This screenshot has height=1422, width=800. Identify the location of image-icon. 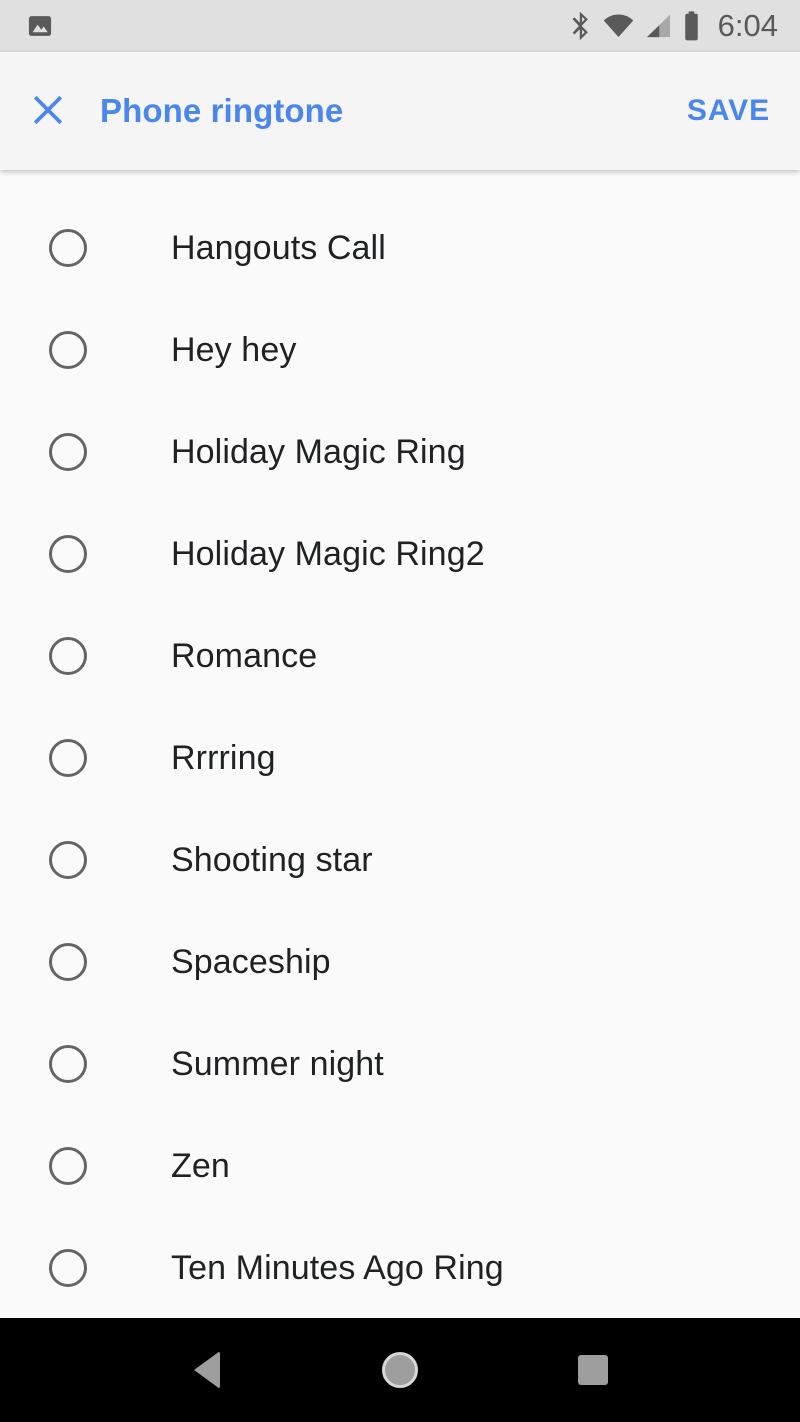
(40, 26).